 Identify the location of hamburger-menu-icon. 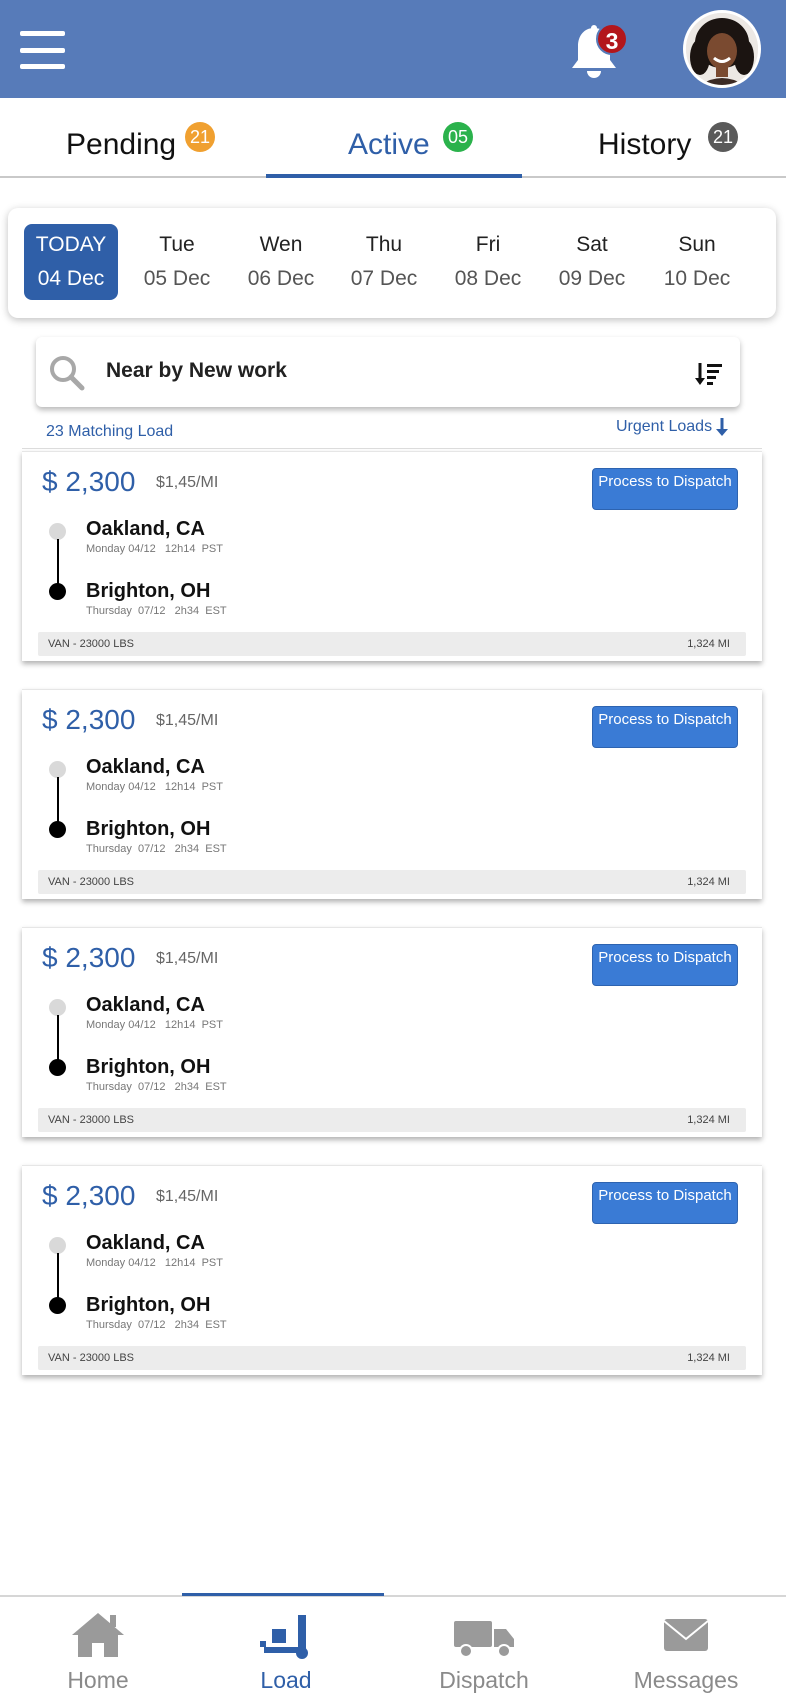
(42, 50).